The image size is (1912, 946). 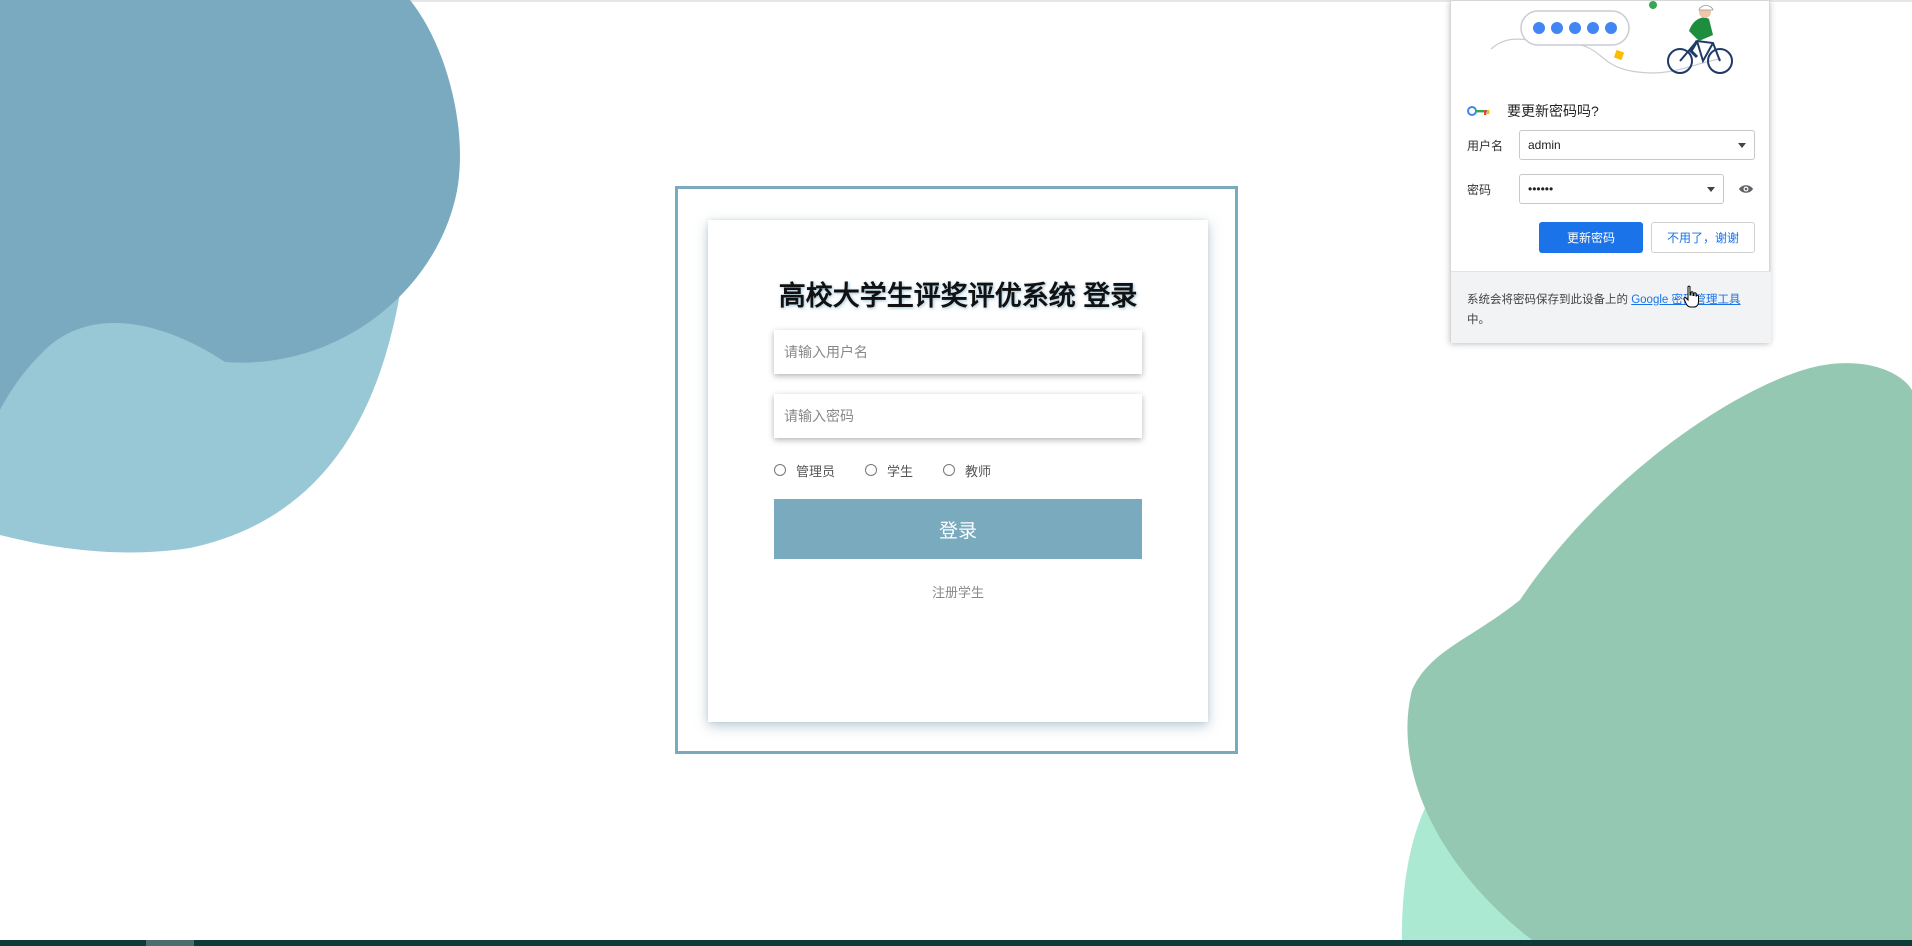 I want to click on login-title: 高校大学生评奖评优系统 登录, so click(x=958, y=296).